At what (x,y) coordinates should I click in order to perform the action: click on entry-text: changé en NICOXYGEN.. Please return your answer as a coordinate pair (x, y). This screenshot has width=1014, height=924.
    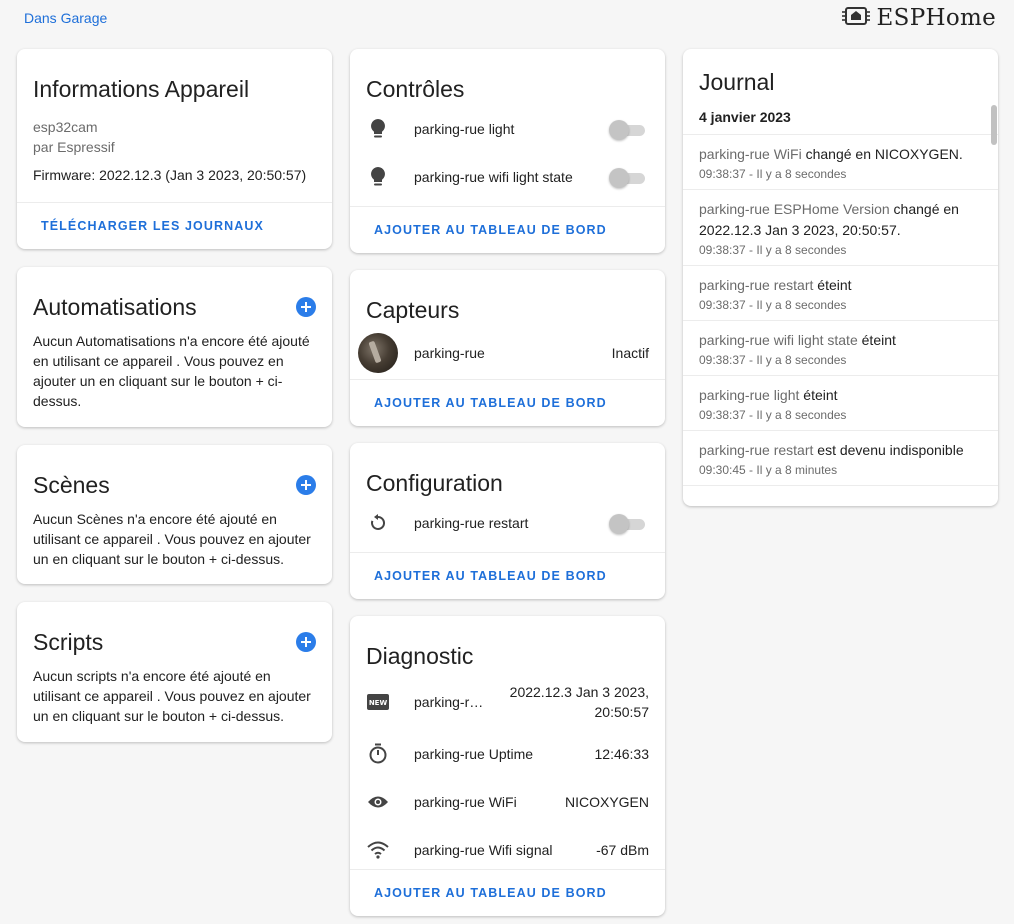
    Looking at the image, I should click on (882, 154).